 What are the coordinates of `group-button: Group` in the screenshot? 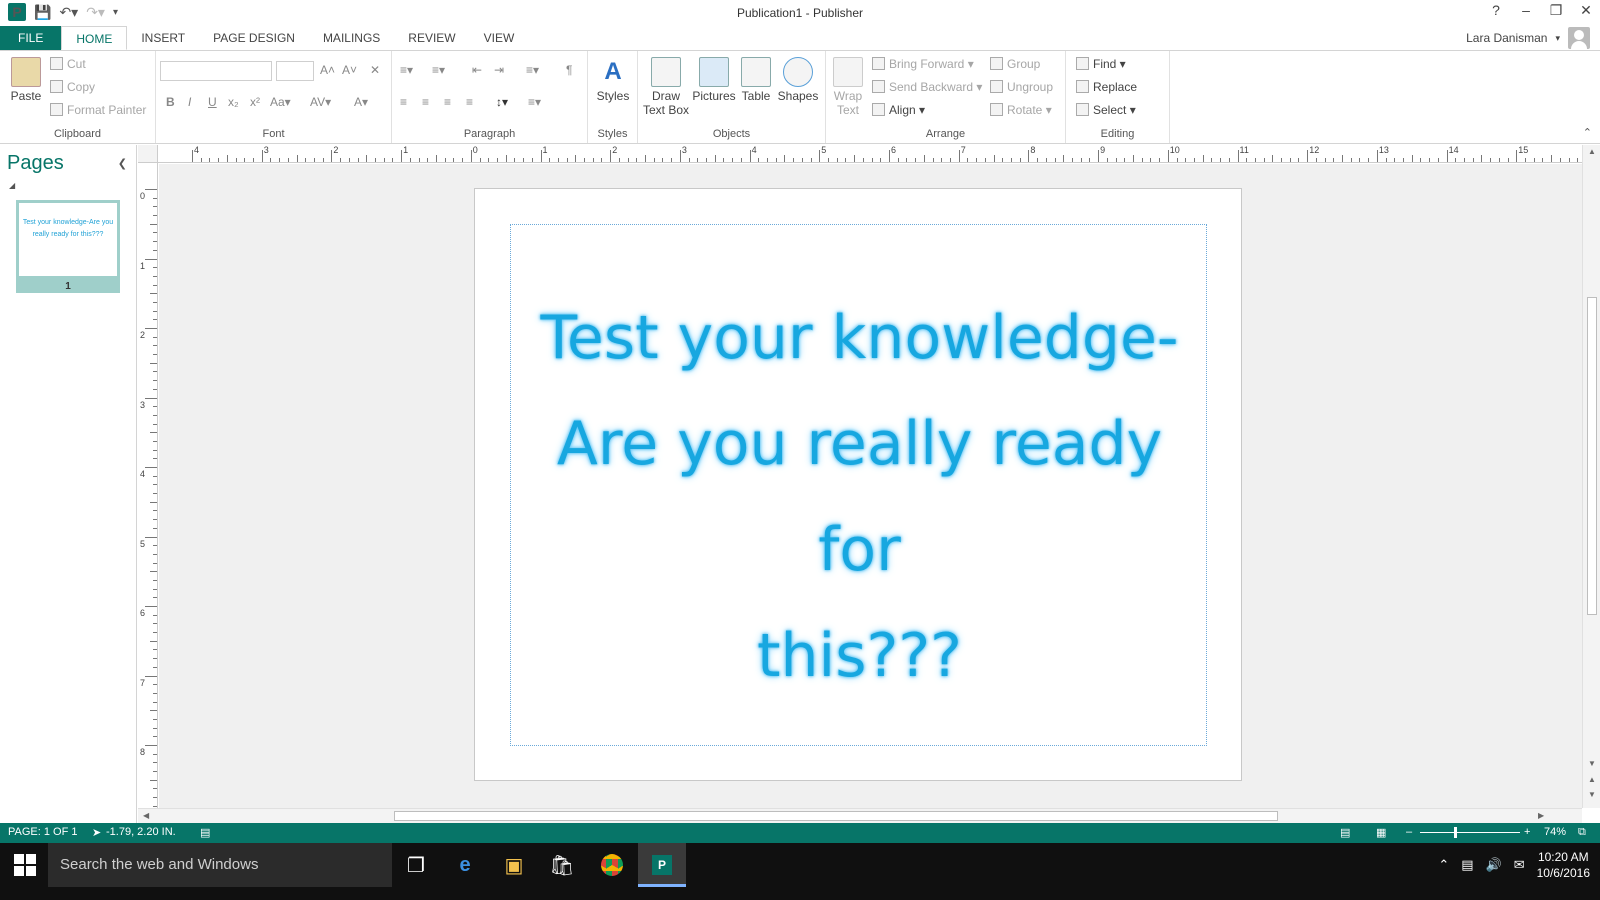 It's located at (1015, 64).